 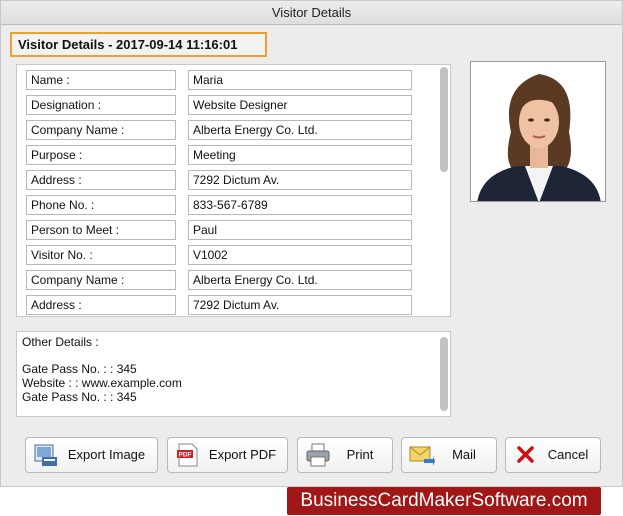 What do you see at coordinates (300, 205) in the screenshot?
I see `field-value: 833-567-6789` at bounding box center [300, 205].